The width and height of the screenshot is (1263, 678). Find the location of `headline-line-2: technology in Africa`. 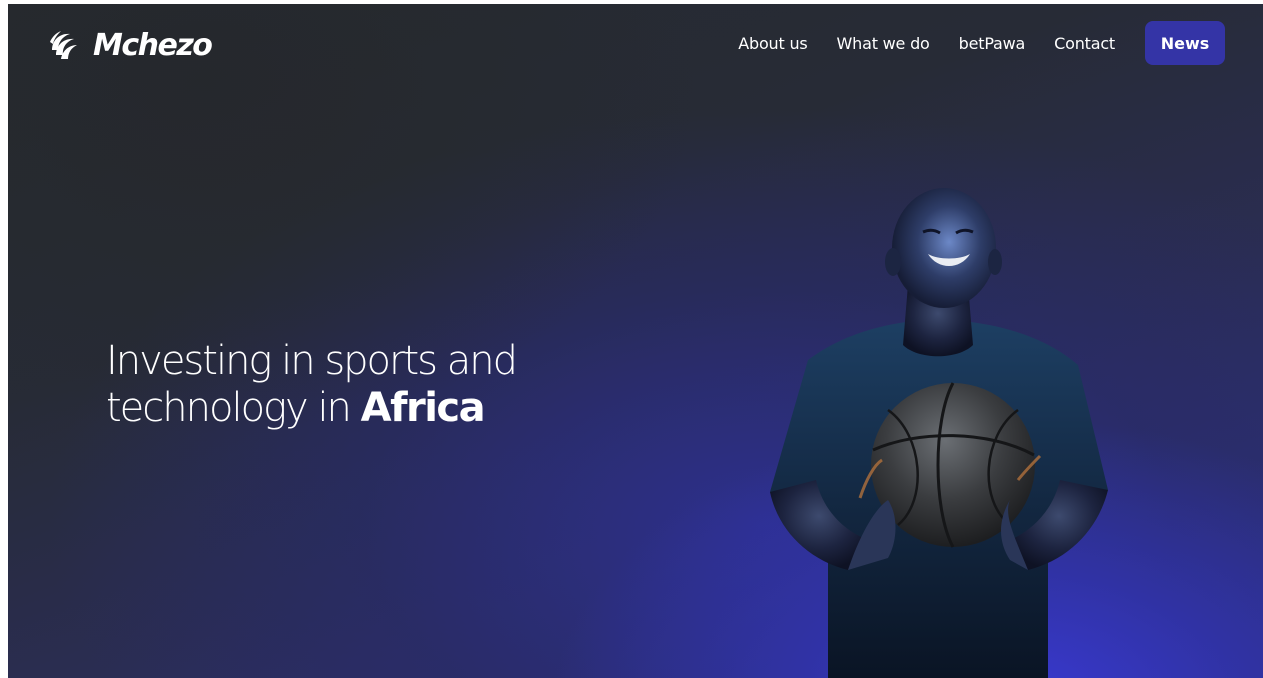

headline-line-2: technology in Africa is located at coordinates (311, 408).